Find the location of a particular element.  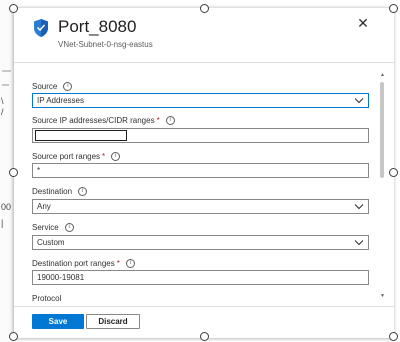

panel-header: Port_8080 VNet-Subnet-0-nsg-eastus ✕ is located at coordinates (204, 31).